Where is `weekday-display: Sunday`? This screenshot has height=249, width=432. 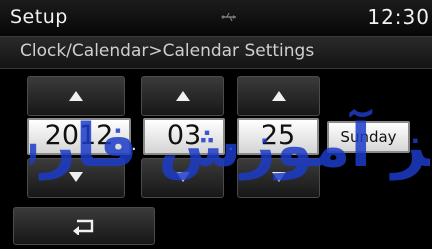 weekday-display: Sunday is located at coordinates (368, 137).